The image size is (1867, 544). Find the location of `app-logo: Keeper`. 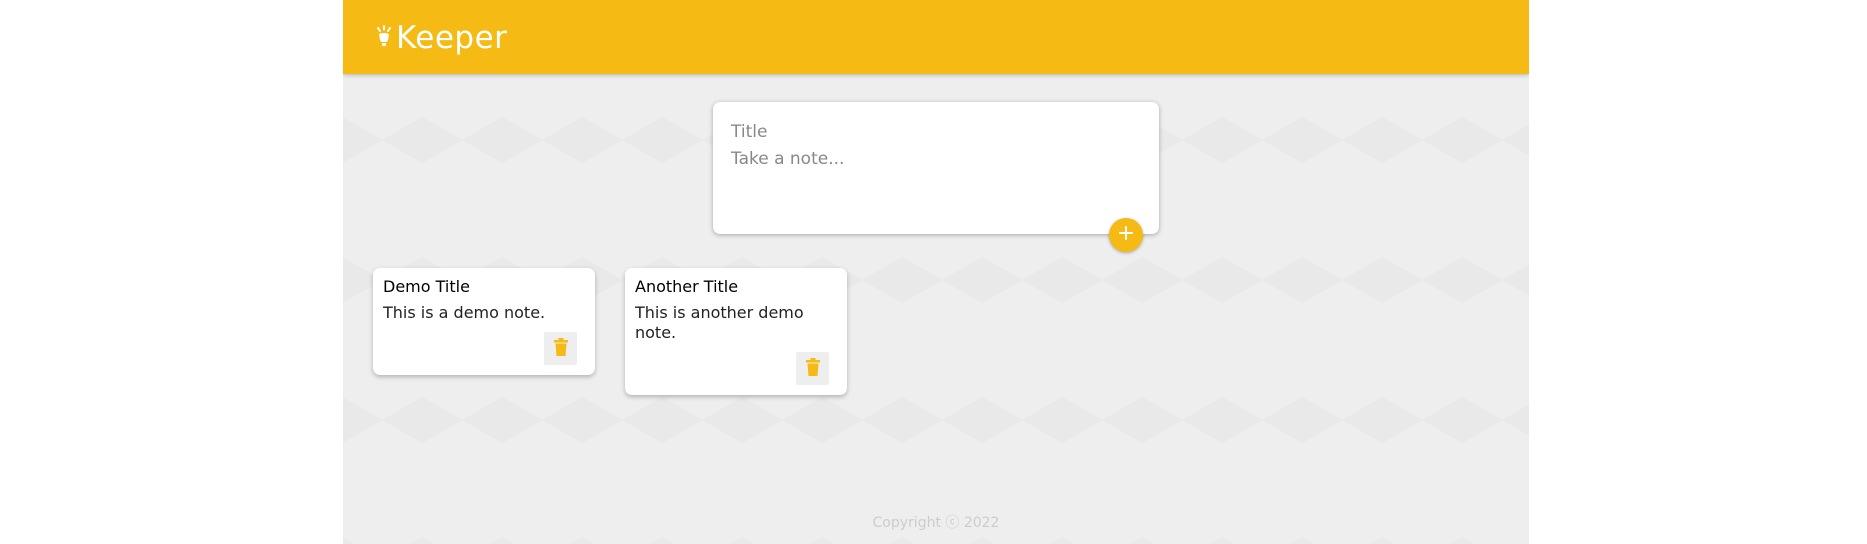

app-logo: Keeper is located at coordinates (441, 38).